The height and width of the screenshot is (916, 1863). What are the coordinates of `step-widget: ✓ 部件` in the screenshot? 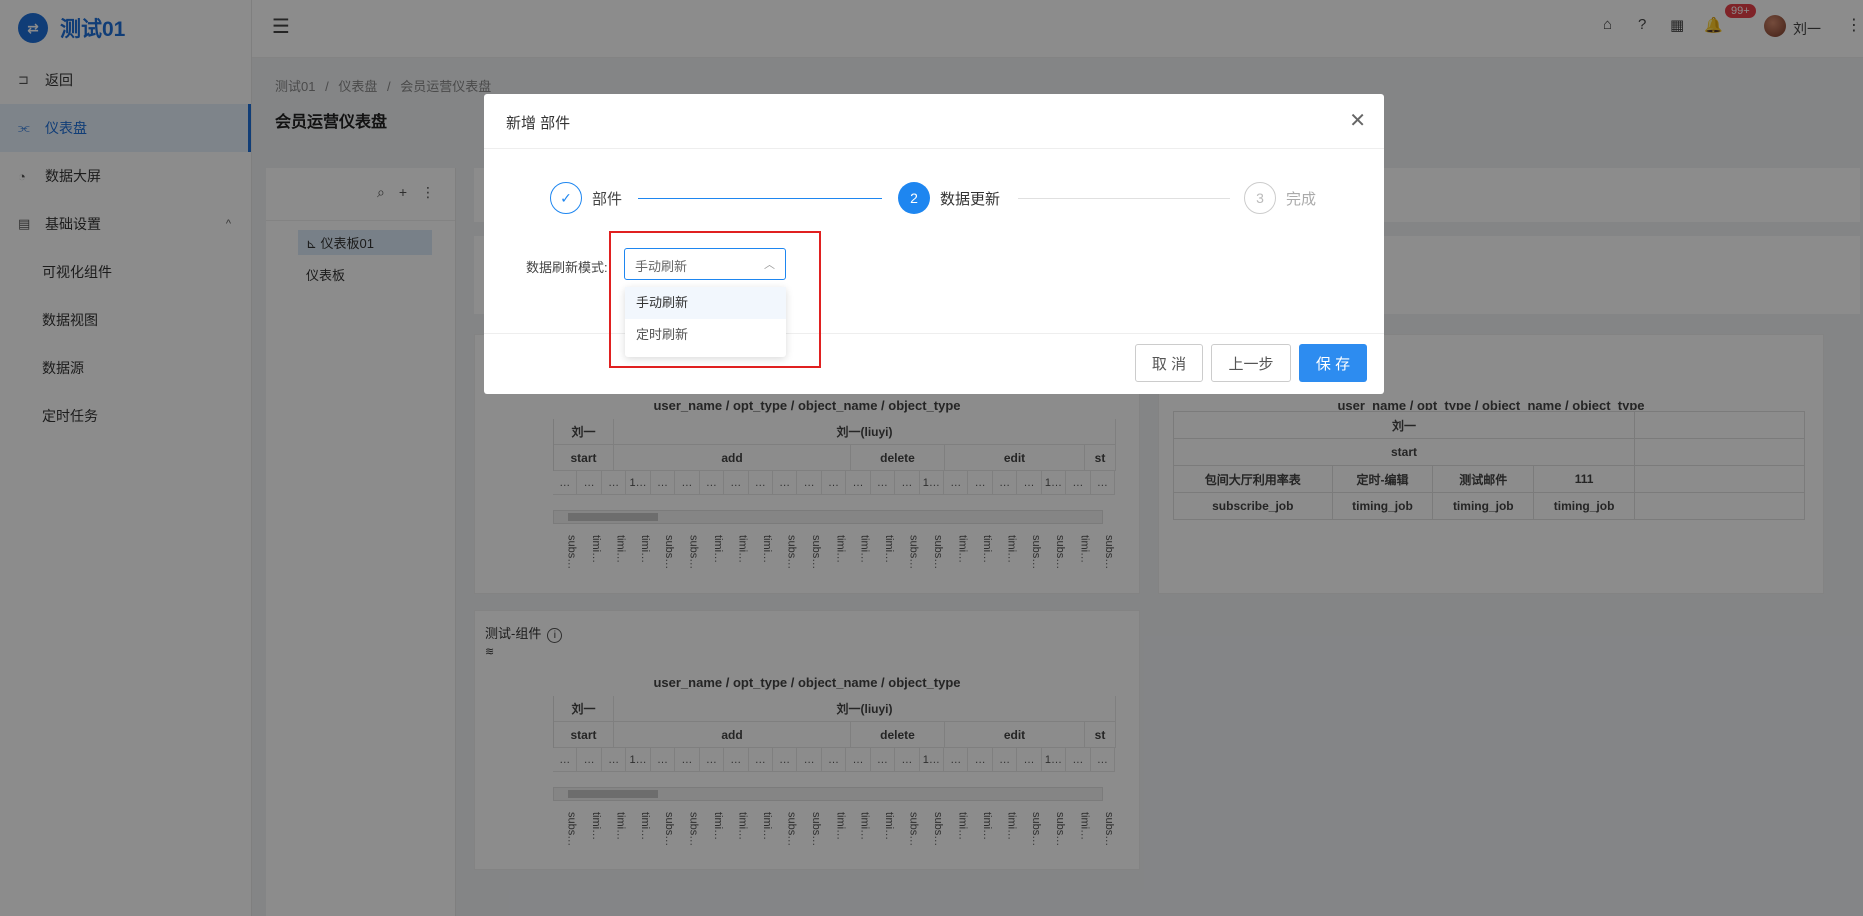 It's located at (586, 198).